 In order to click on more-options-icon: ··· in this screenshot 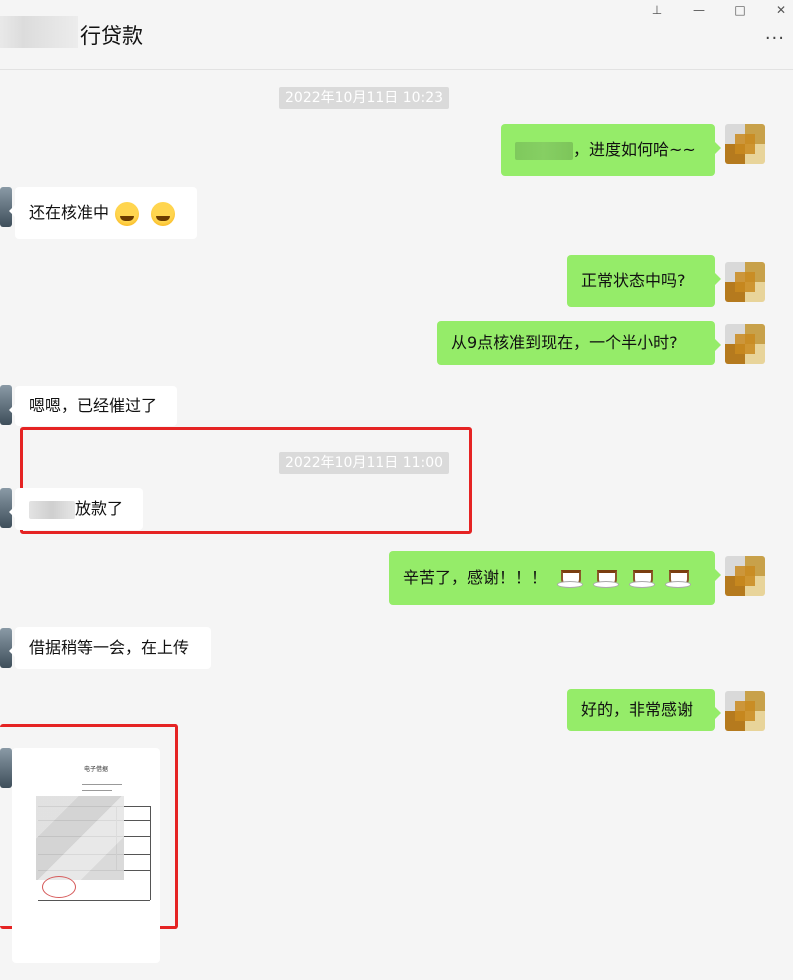, I will do `click(775, 39)`.